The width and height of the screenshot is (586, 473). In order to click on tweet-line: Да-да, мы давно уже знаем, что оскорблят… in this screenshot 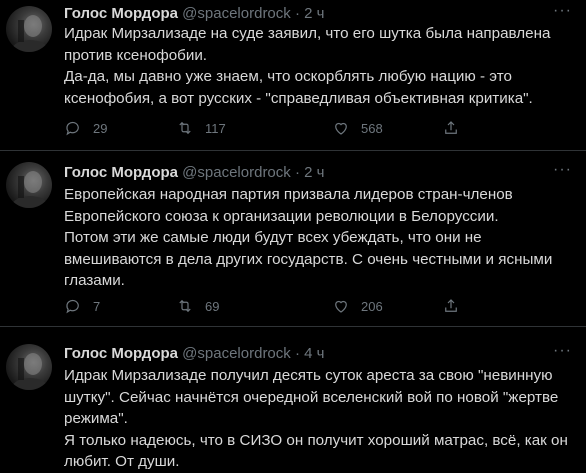, I will do `click(288, 77)`.